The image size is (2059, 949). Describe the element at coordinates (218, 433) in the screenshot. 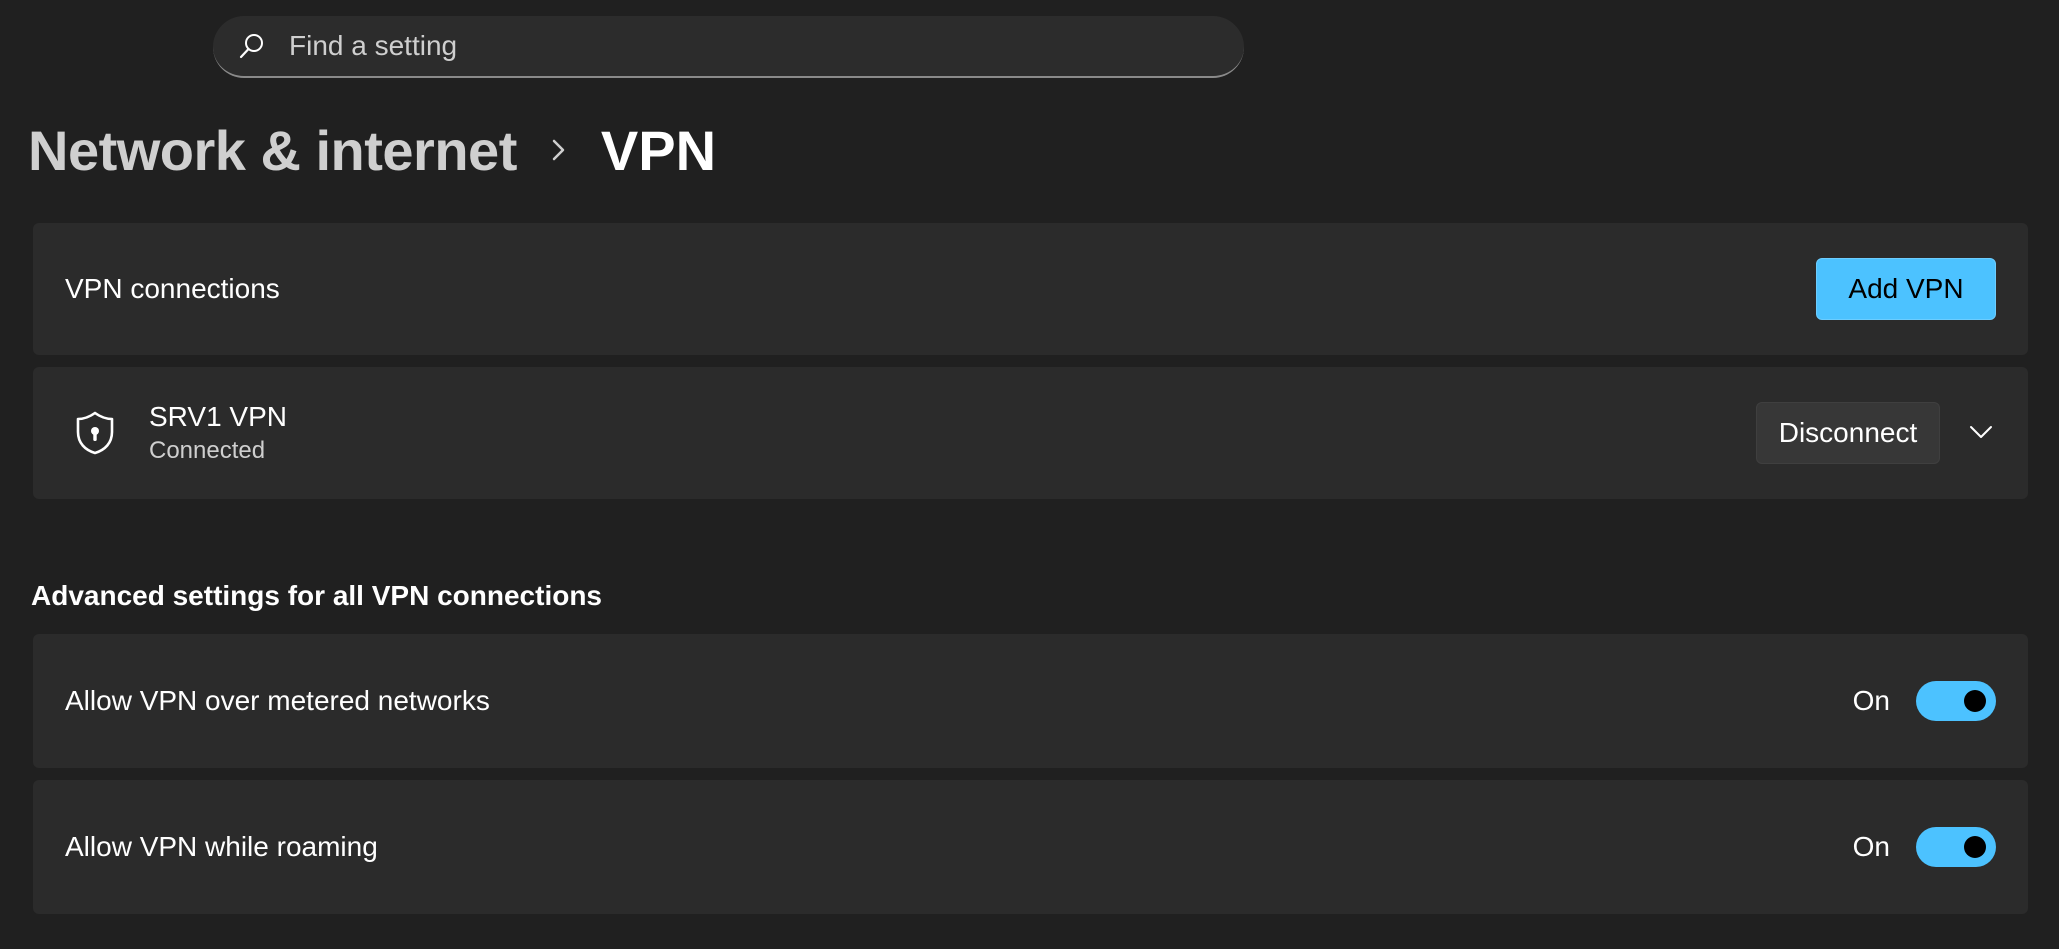

I see `vpn-details: SRV1 VPN Connected` at that location.